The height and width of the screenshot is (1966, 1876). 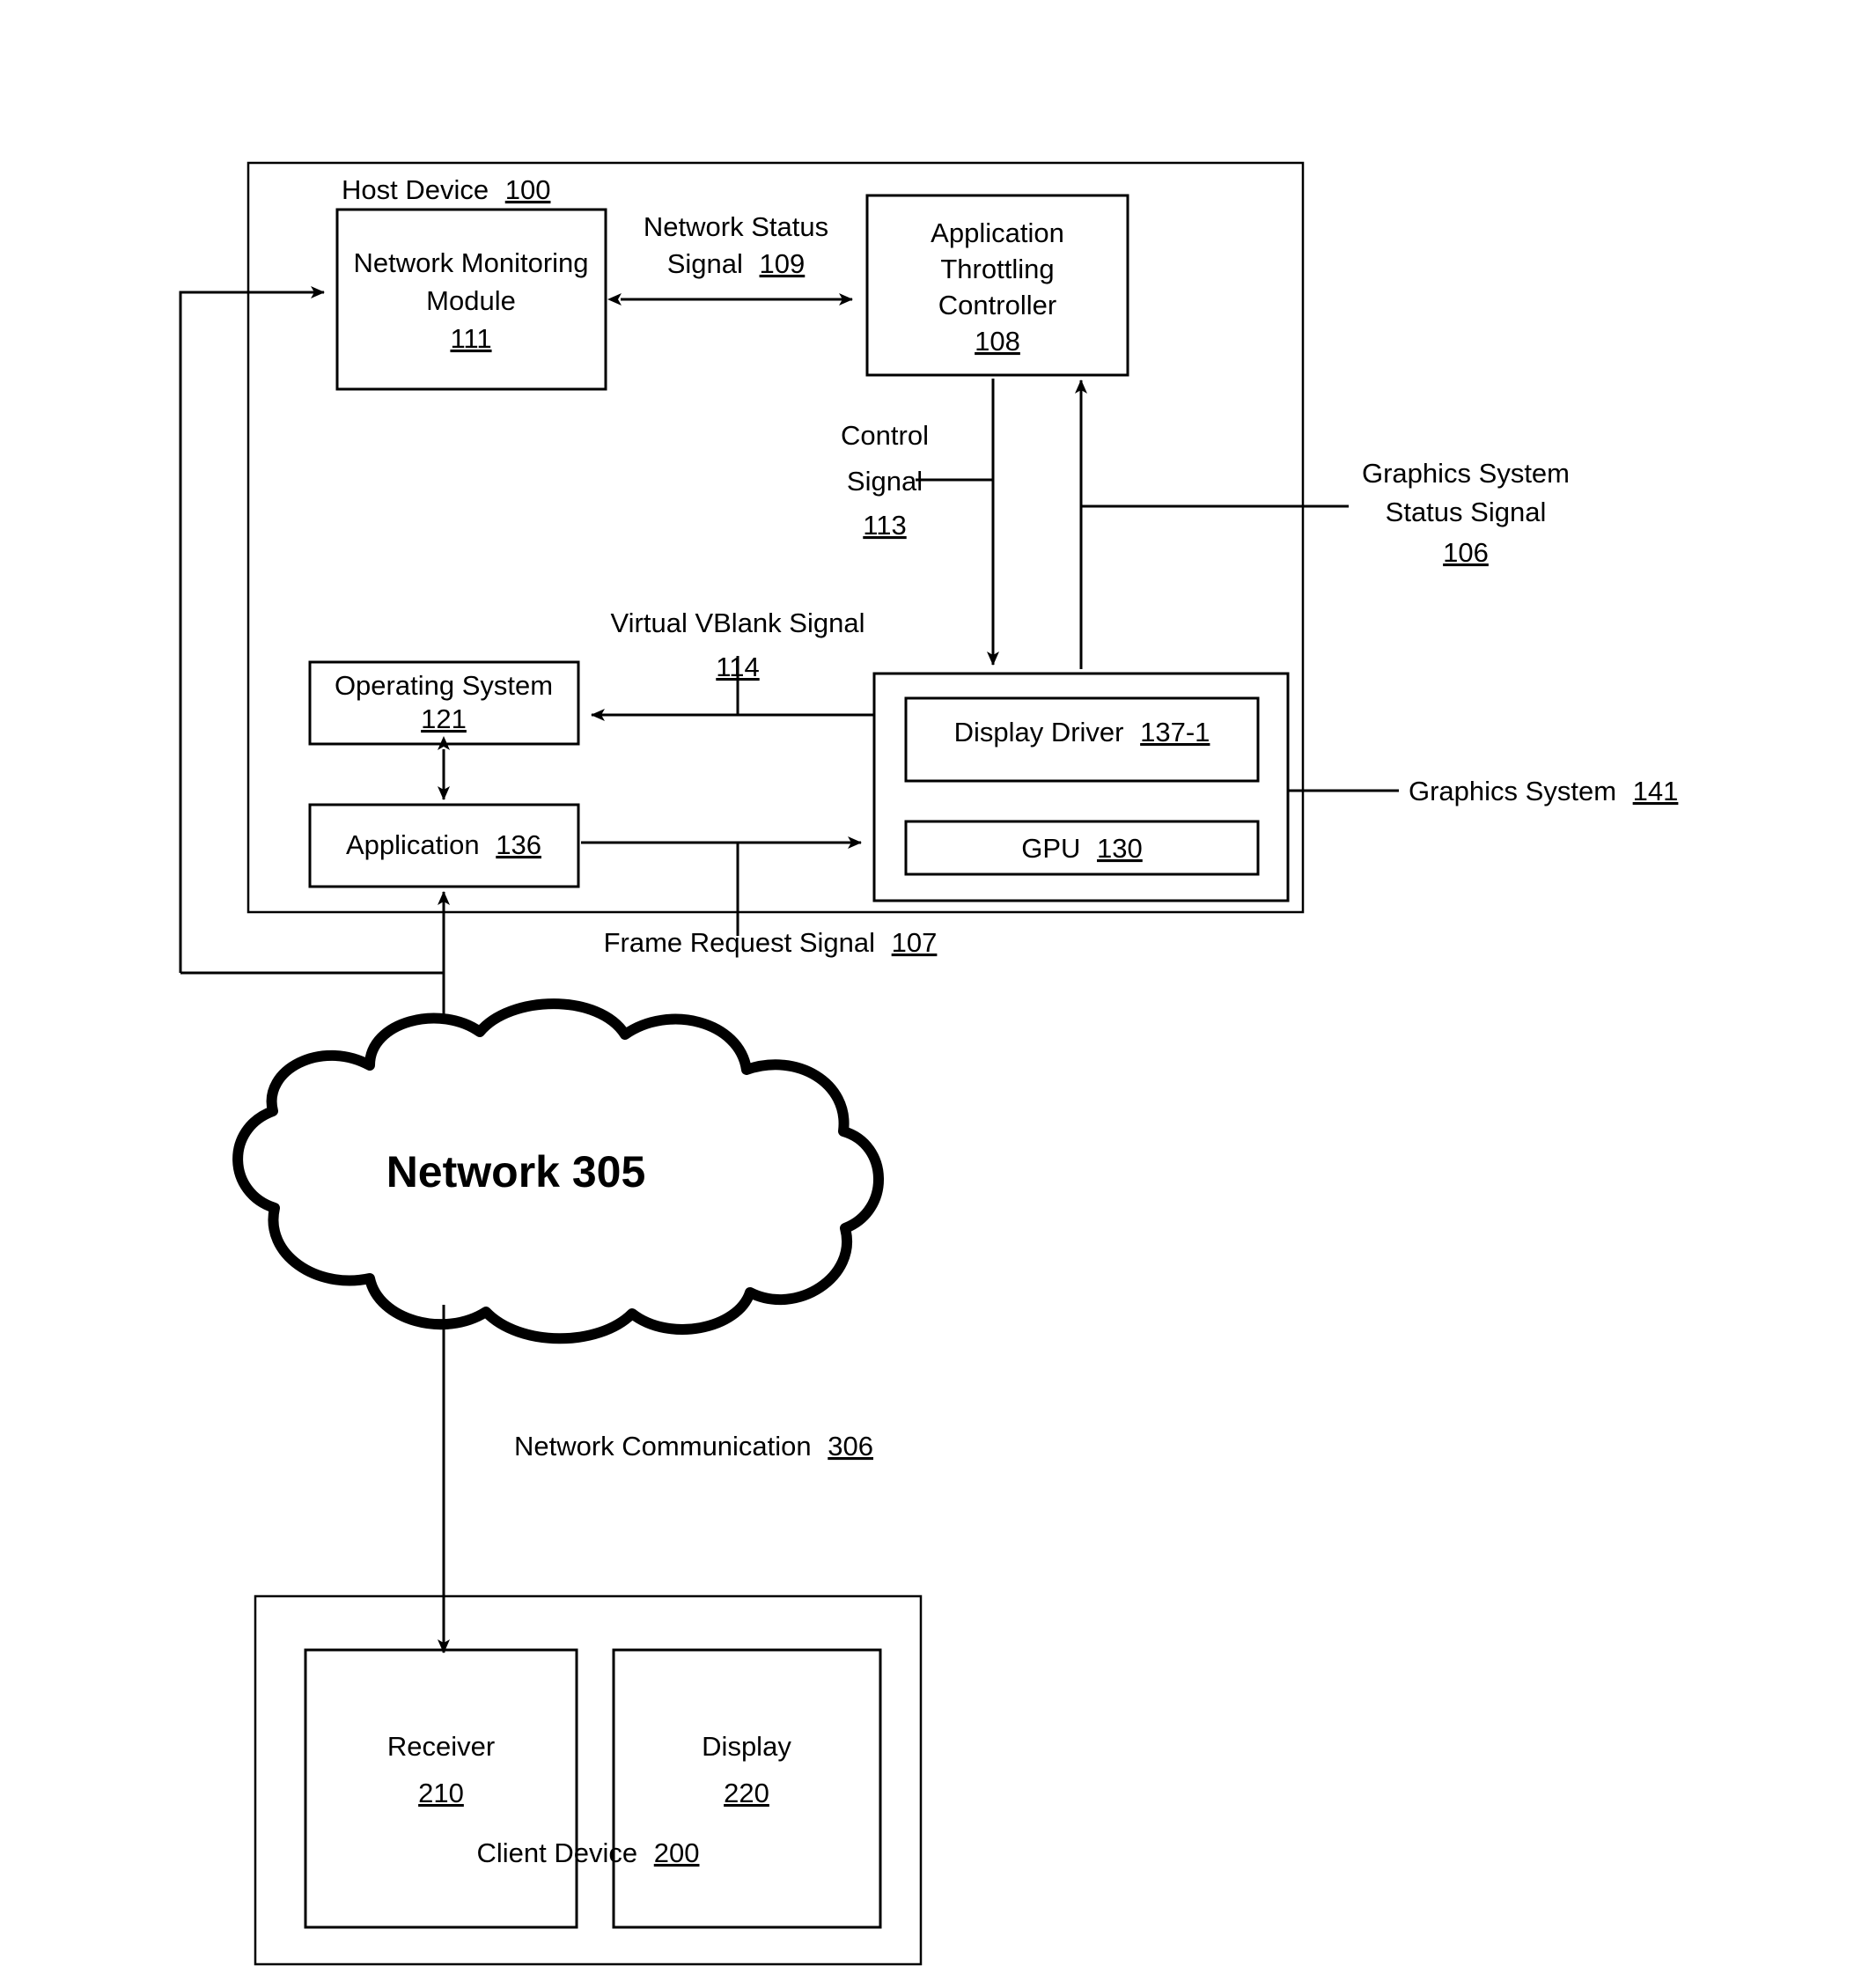 What do you see at coordinates (441, 1793) in the screenshot?
I see `receiver-ref: 210` at bounding box center [441, 1793].